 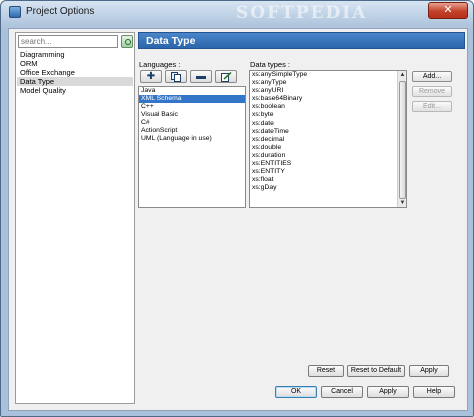 I want to click on cancel-button: Cancel, so click(x=342, y=392).